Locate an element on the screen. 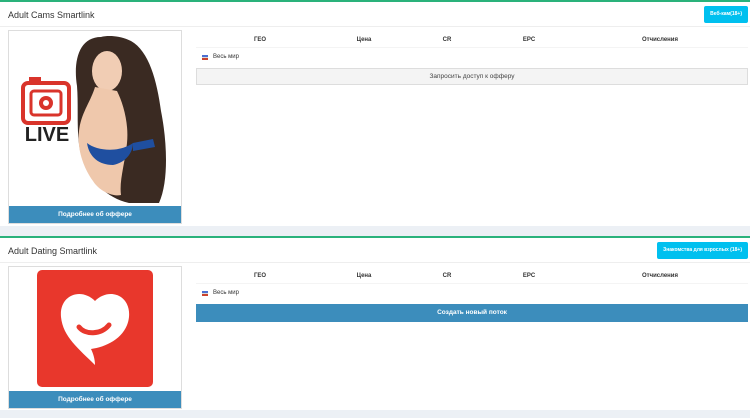  offer-thumbnail: LIVE Подробнее об оффере is located at coordinates (95, 127).